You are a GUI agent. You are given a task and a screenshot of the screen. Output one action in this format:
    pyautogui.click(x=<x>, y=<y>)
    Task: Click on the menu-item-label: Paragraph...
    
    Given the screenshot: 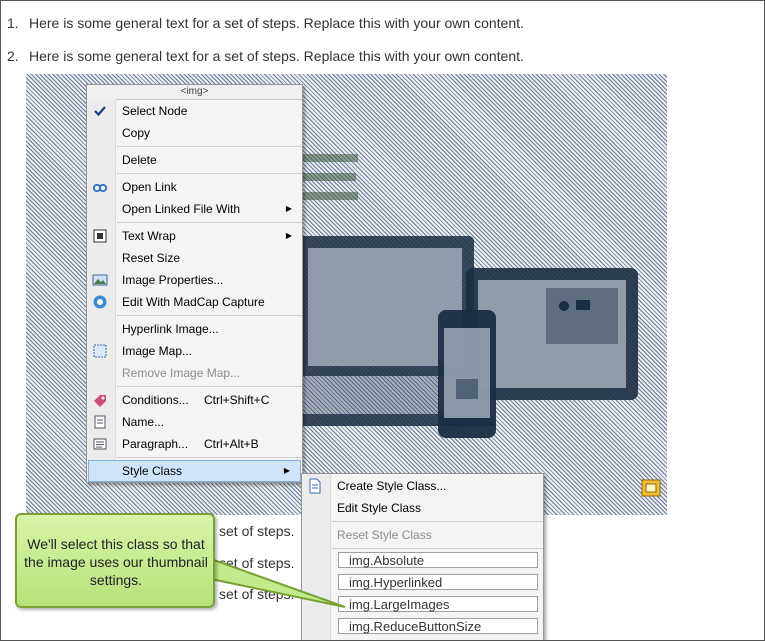 What is the action you would take?
    pyautogui.click(x=155, y=444)
    